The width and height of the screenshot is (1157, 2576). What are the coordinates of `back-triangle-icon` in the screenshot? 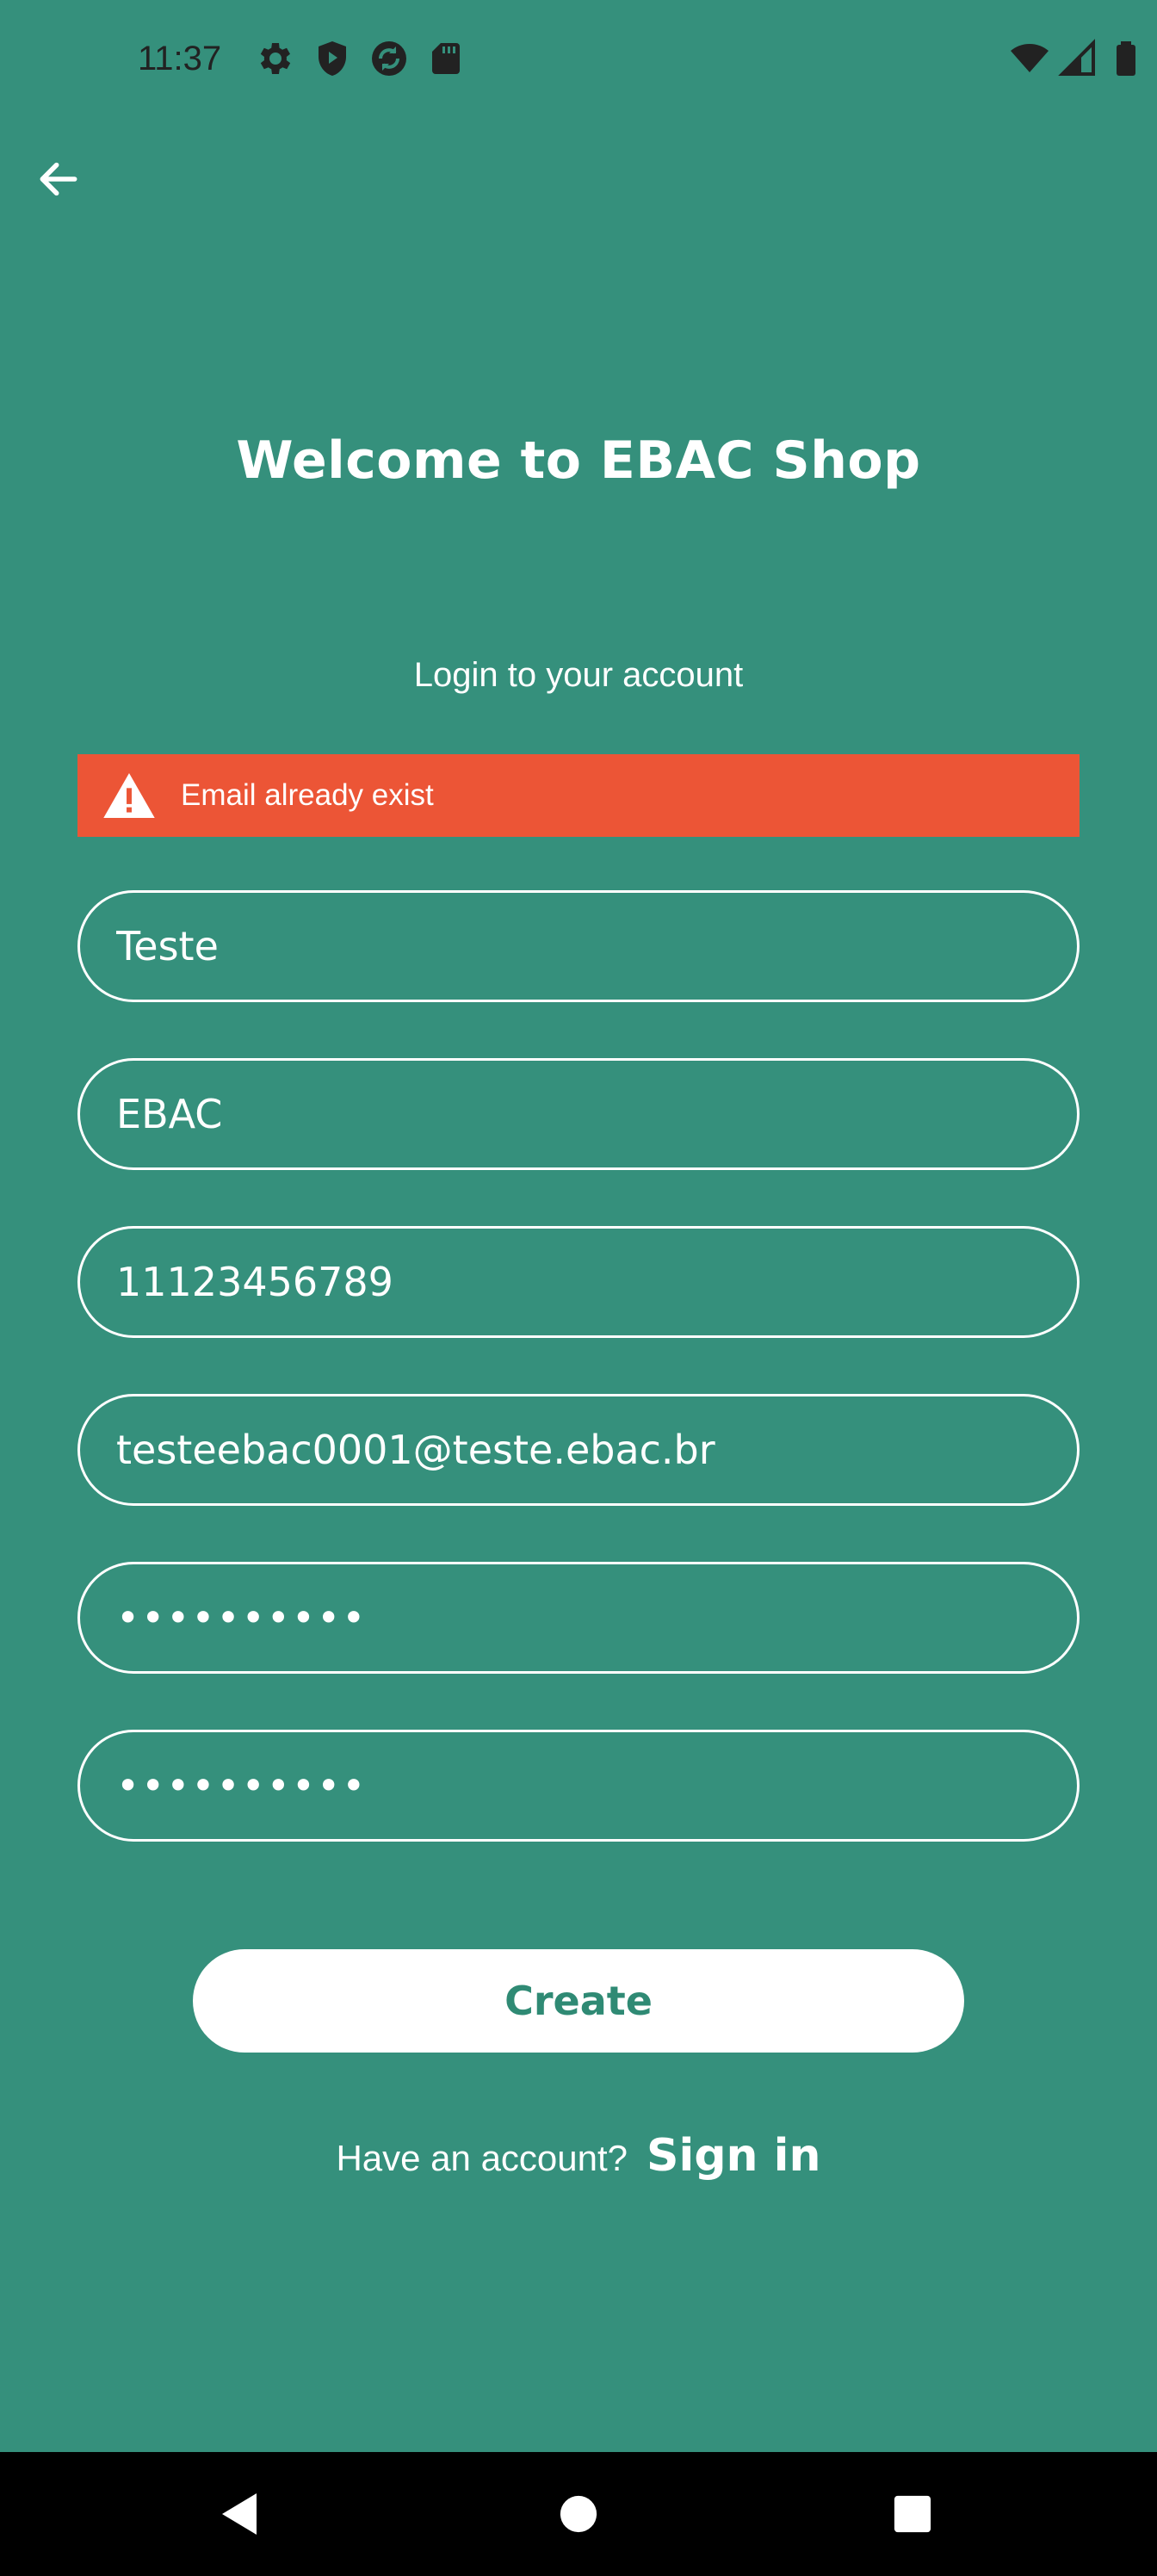 It's located at (239, 2514).